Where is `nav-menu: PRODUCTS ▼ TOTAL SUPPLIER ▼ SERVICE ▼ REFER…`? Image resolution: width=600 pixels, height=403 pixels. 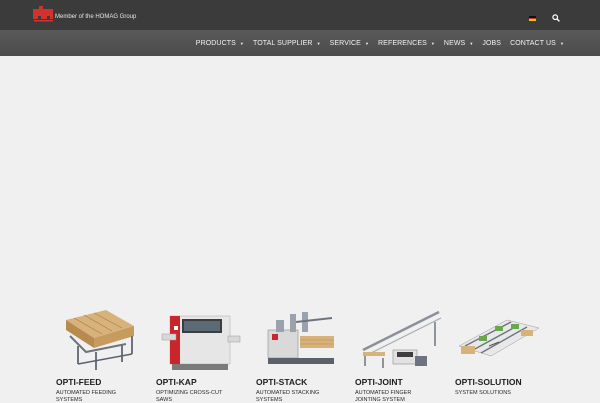 nav-menu: PRODUCTS ▼ TOTAL SUPPLIER ▼ SERVICE ▼ REFER… is located at coordinates (375, 43).